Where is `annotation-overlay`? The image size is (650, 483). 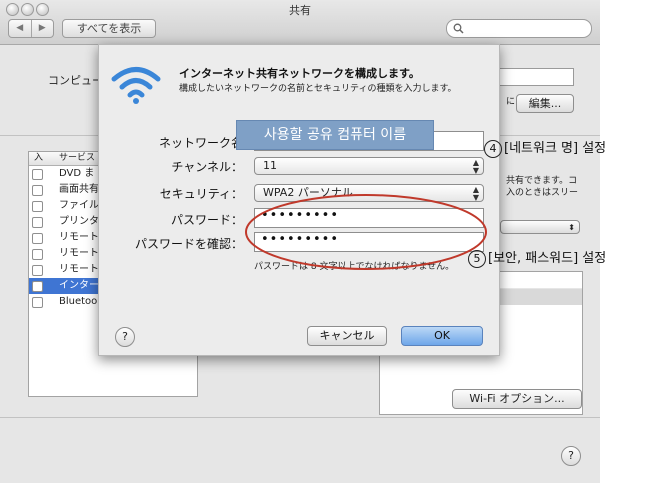 annotation-overlay is located at coordinates (366, 232).